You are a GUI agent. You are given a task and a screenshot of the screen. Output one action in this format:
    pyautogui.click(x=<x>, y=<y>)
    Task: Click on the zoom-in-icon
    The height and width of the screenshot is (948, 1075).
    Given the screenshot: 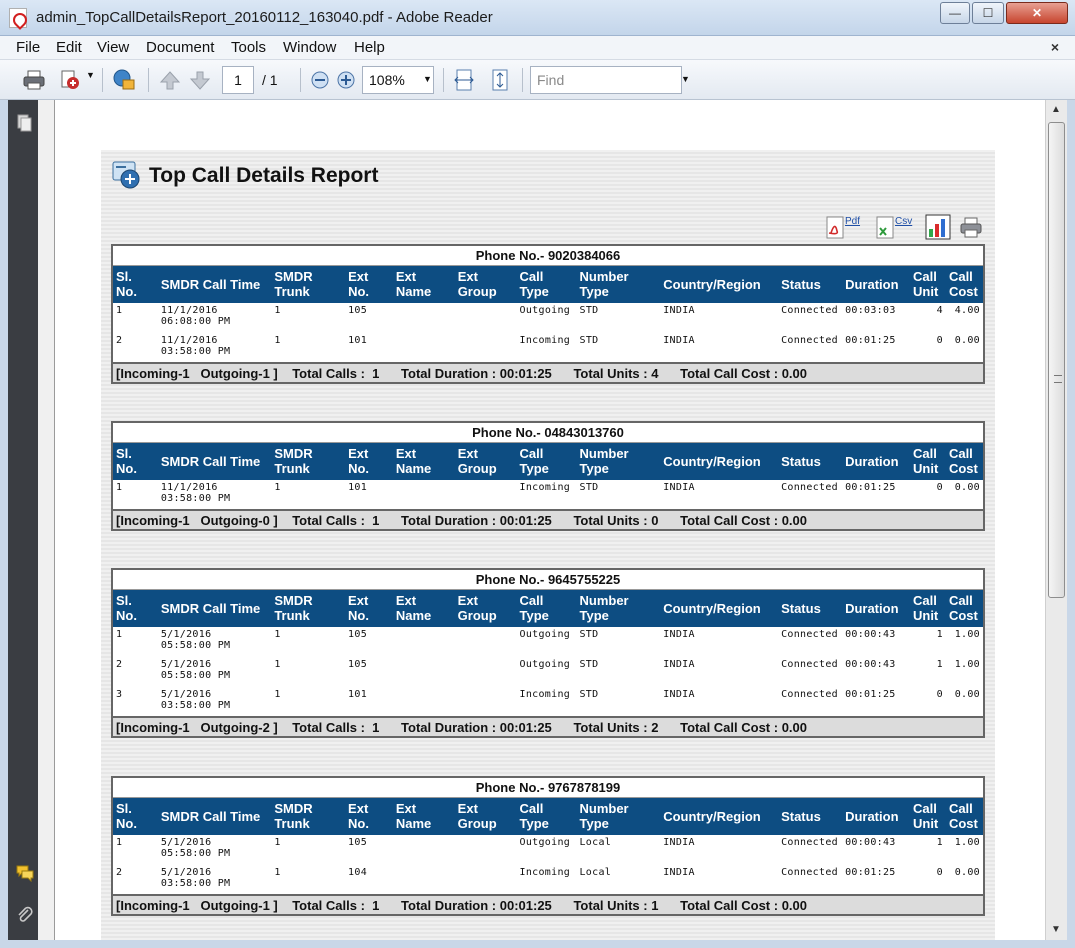 What is the action you would take?
    pyautogui.click(x=346, y=80)
    